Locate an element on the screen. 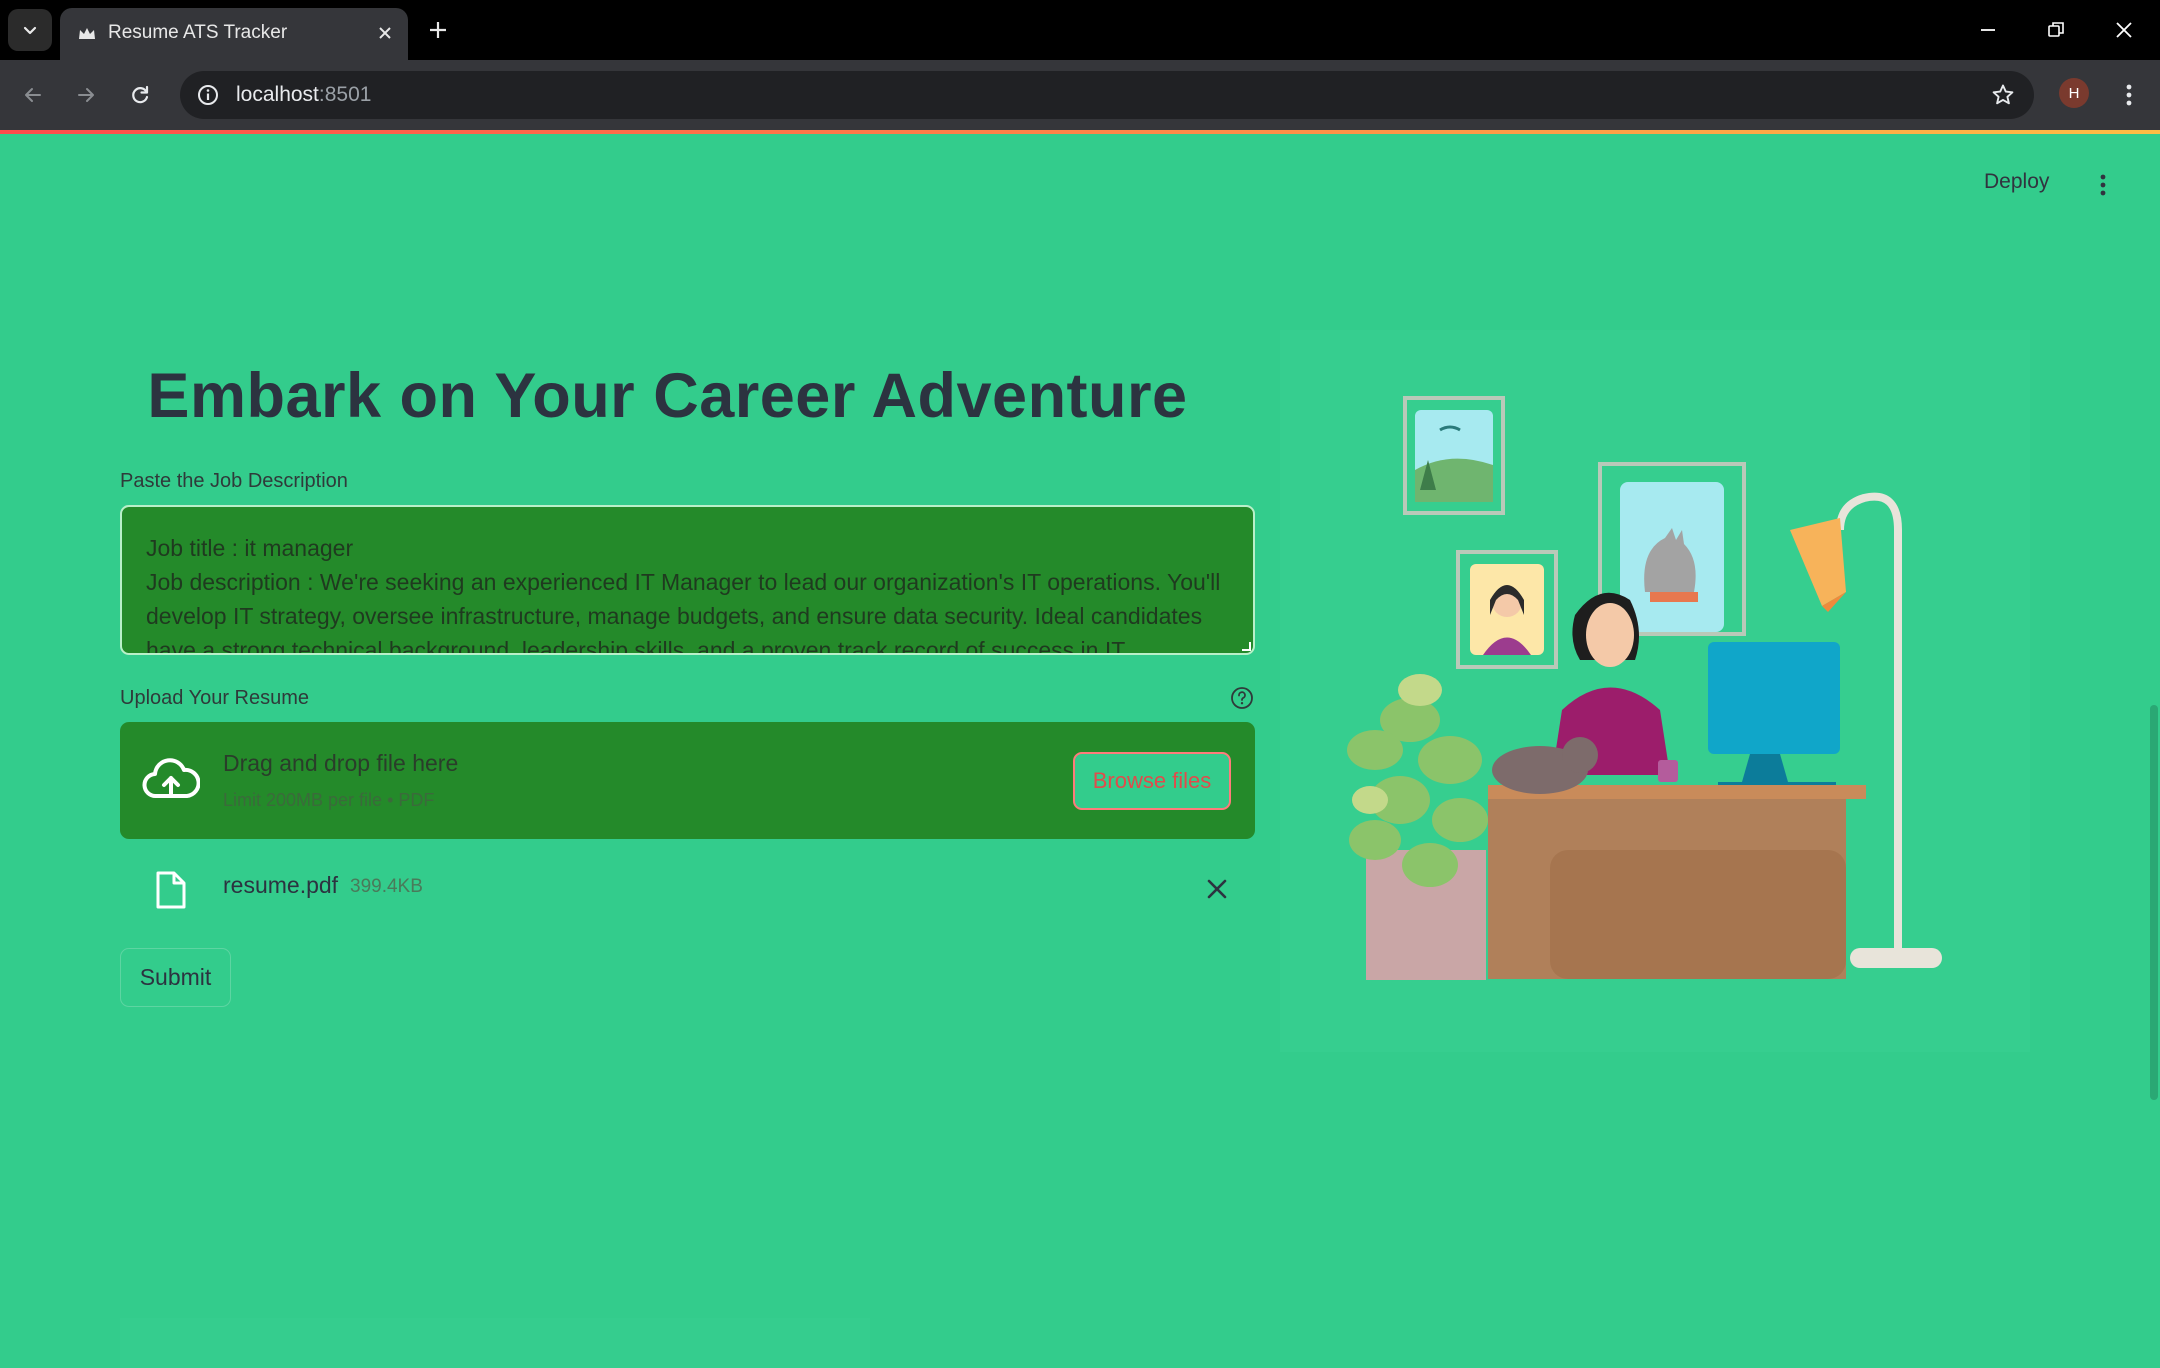 The image size is (2160, 1368). crown-favicon-icon is located at coordinates (87, 33).